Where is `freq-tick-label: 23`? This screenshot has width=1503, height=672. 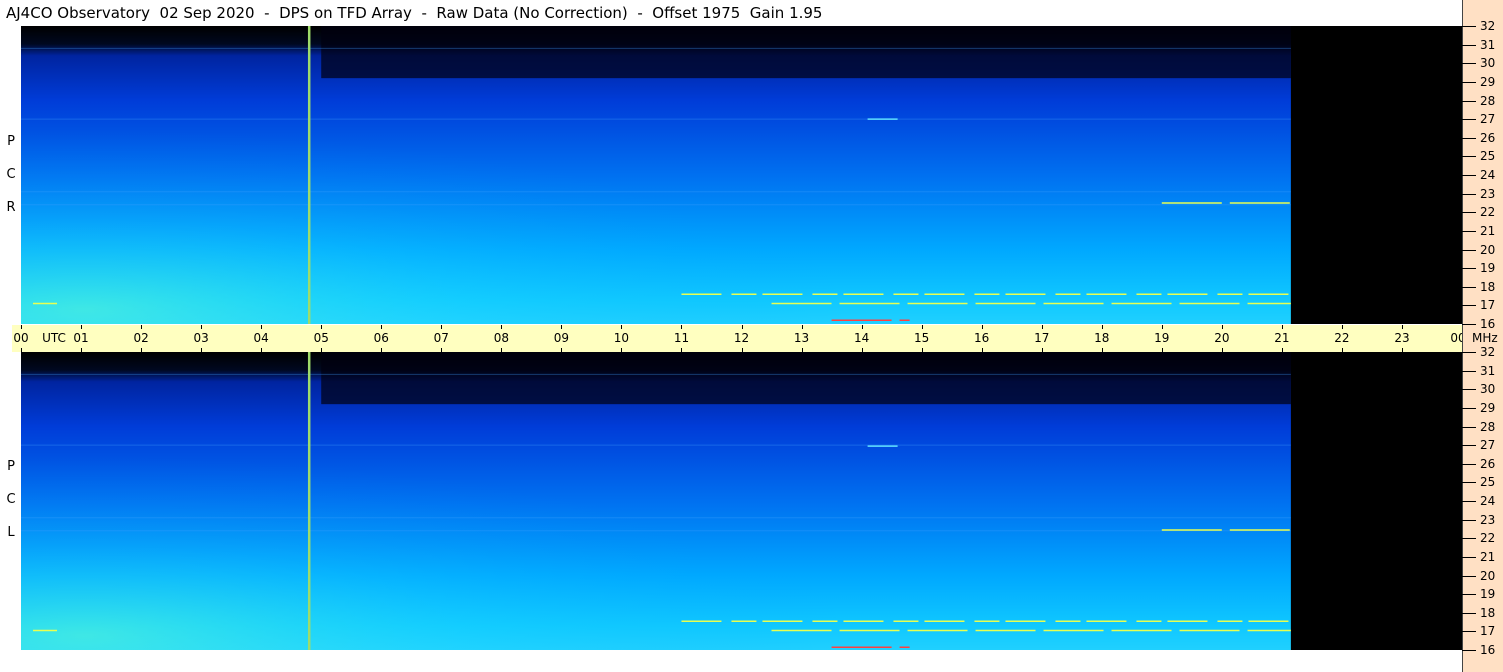
freq-tick-label: 23 is located at coordinates (1488, 519).